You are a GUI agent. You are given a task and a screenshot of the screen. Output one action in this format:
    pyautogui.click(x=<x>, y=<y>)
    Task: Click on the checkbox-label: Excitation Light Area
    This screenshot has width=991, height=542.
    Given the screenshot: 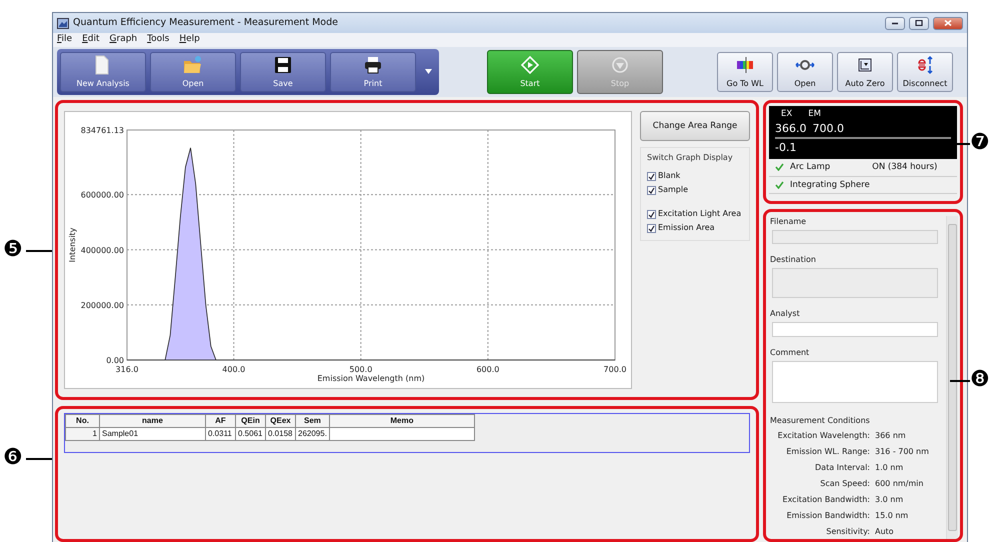 What is the action you would take?
    pyautogui.click(x=700, y=214)
    